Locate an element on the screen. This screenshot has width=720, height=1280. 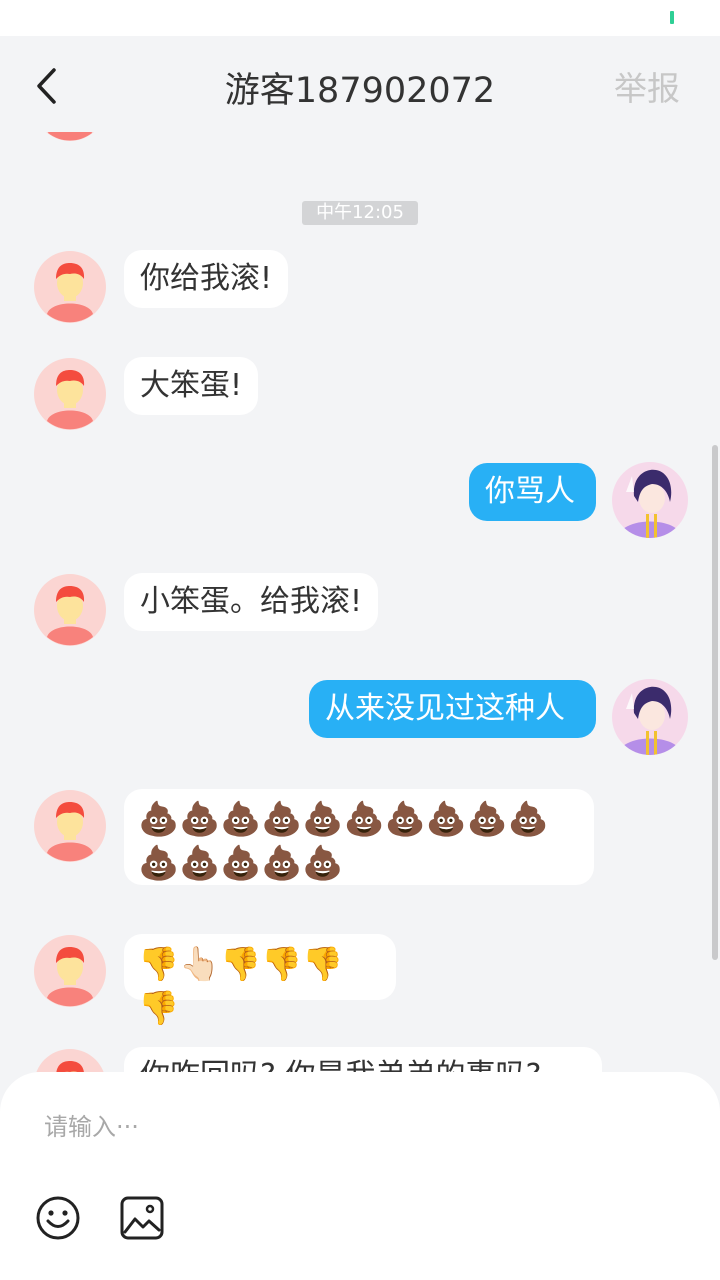
report-button: 举报 is located at coordinates (647, 86).